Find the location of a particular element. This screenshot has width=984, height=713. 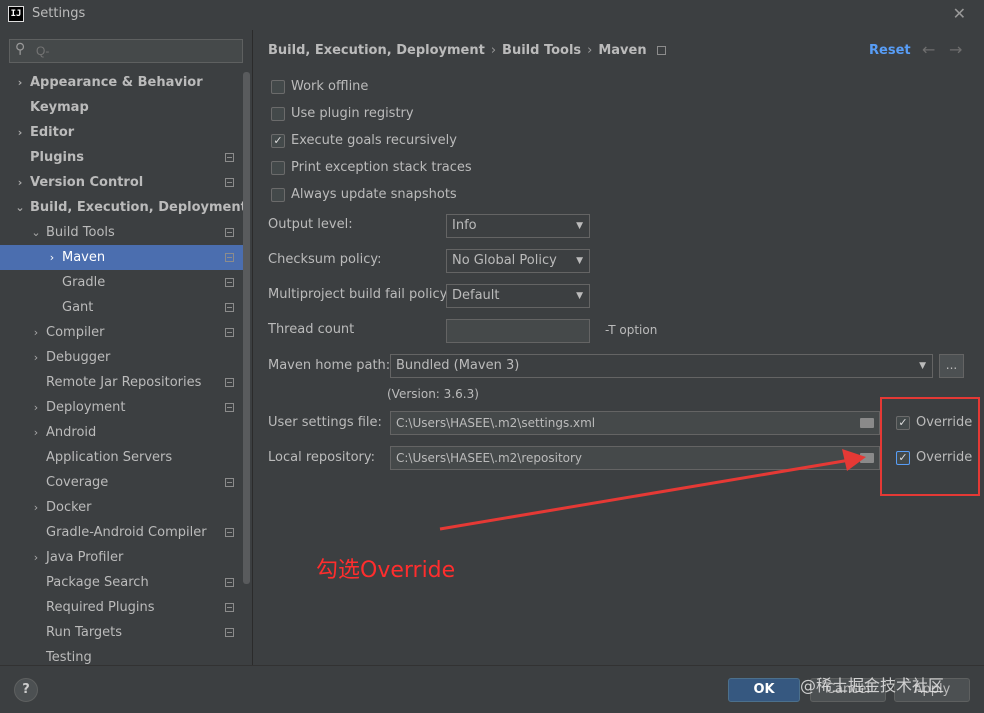

sidebar-item-label: Required Plugins is located at coordinates (100, 607).